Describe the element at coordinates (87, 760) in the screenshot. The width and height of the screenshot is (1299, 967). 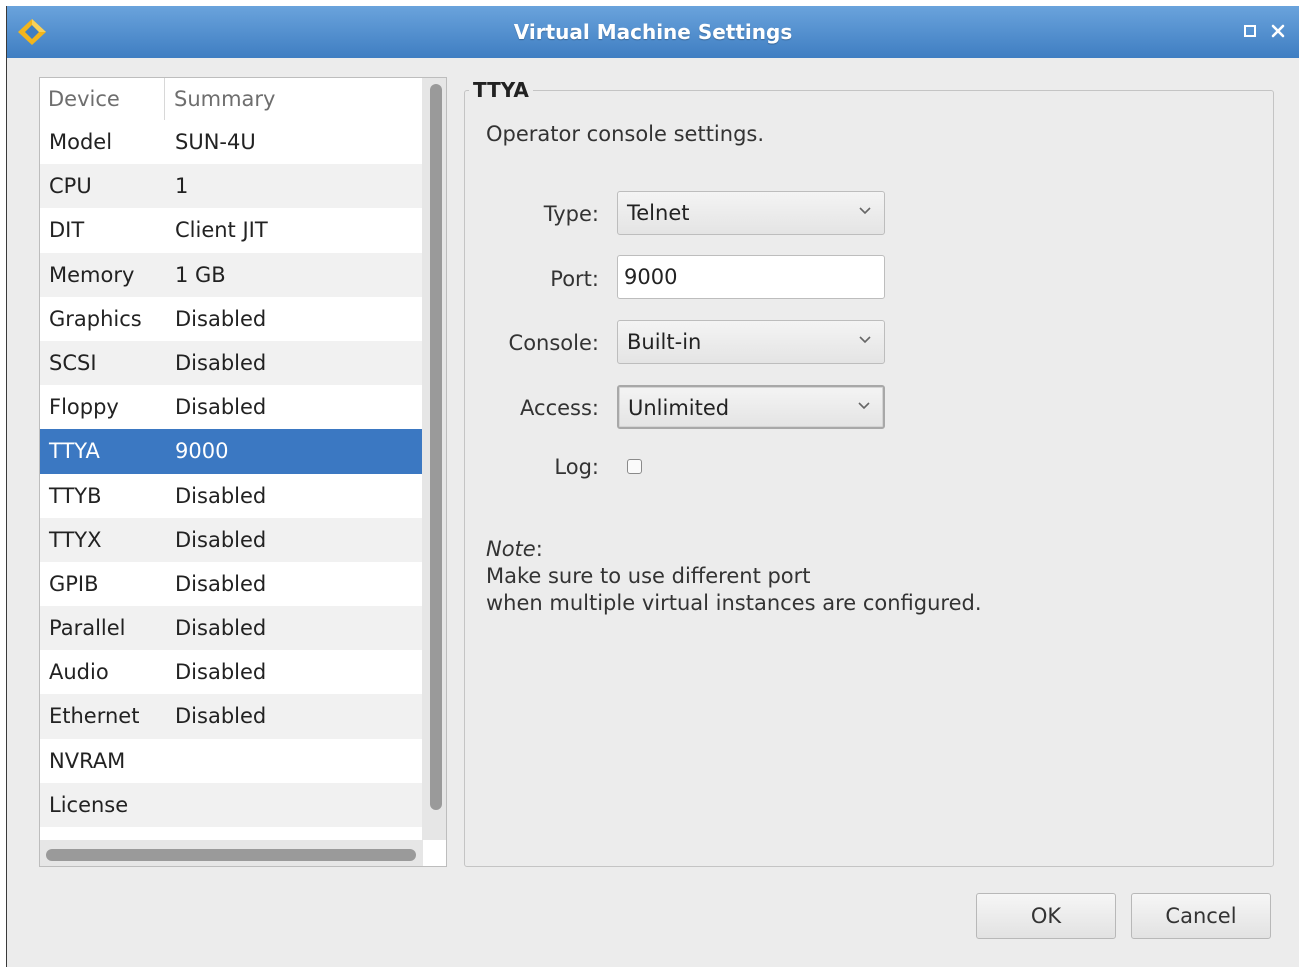
I see `device-name: NVRAM` at that location.